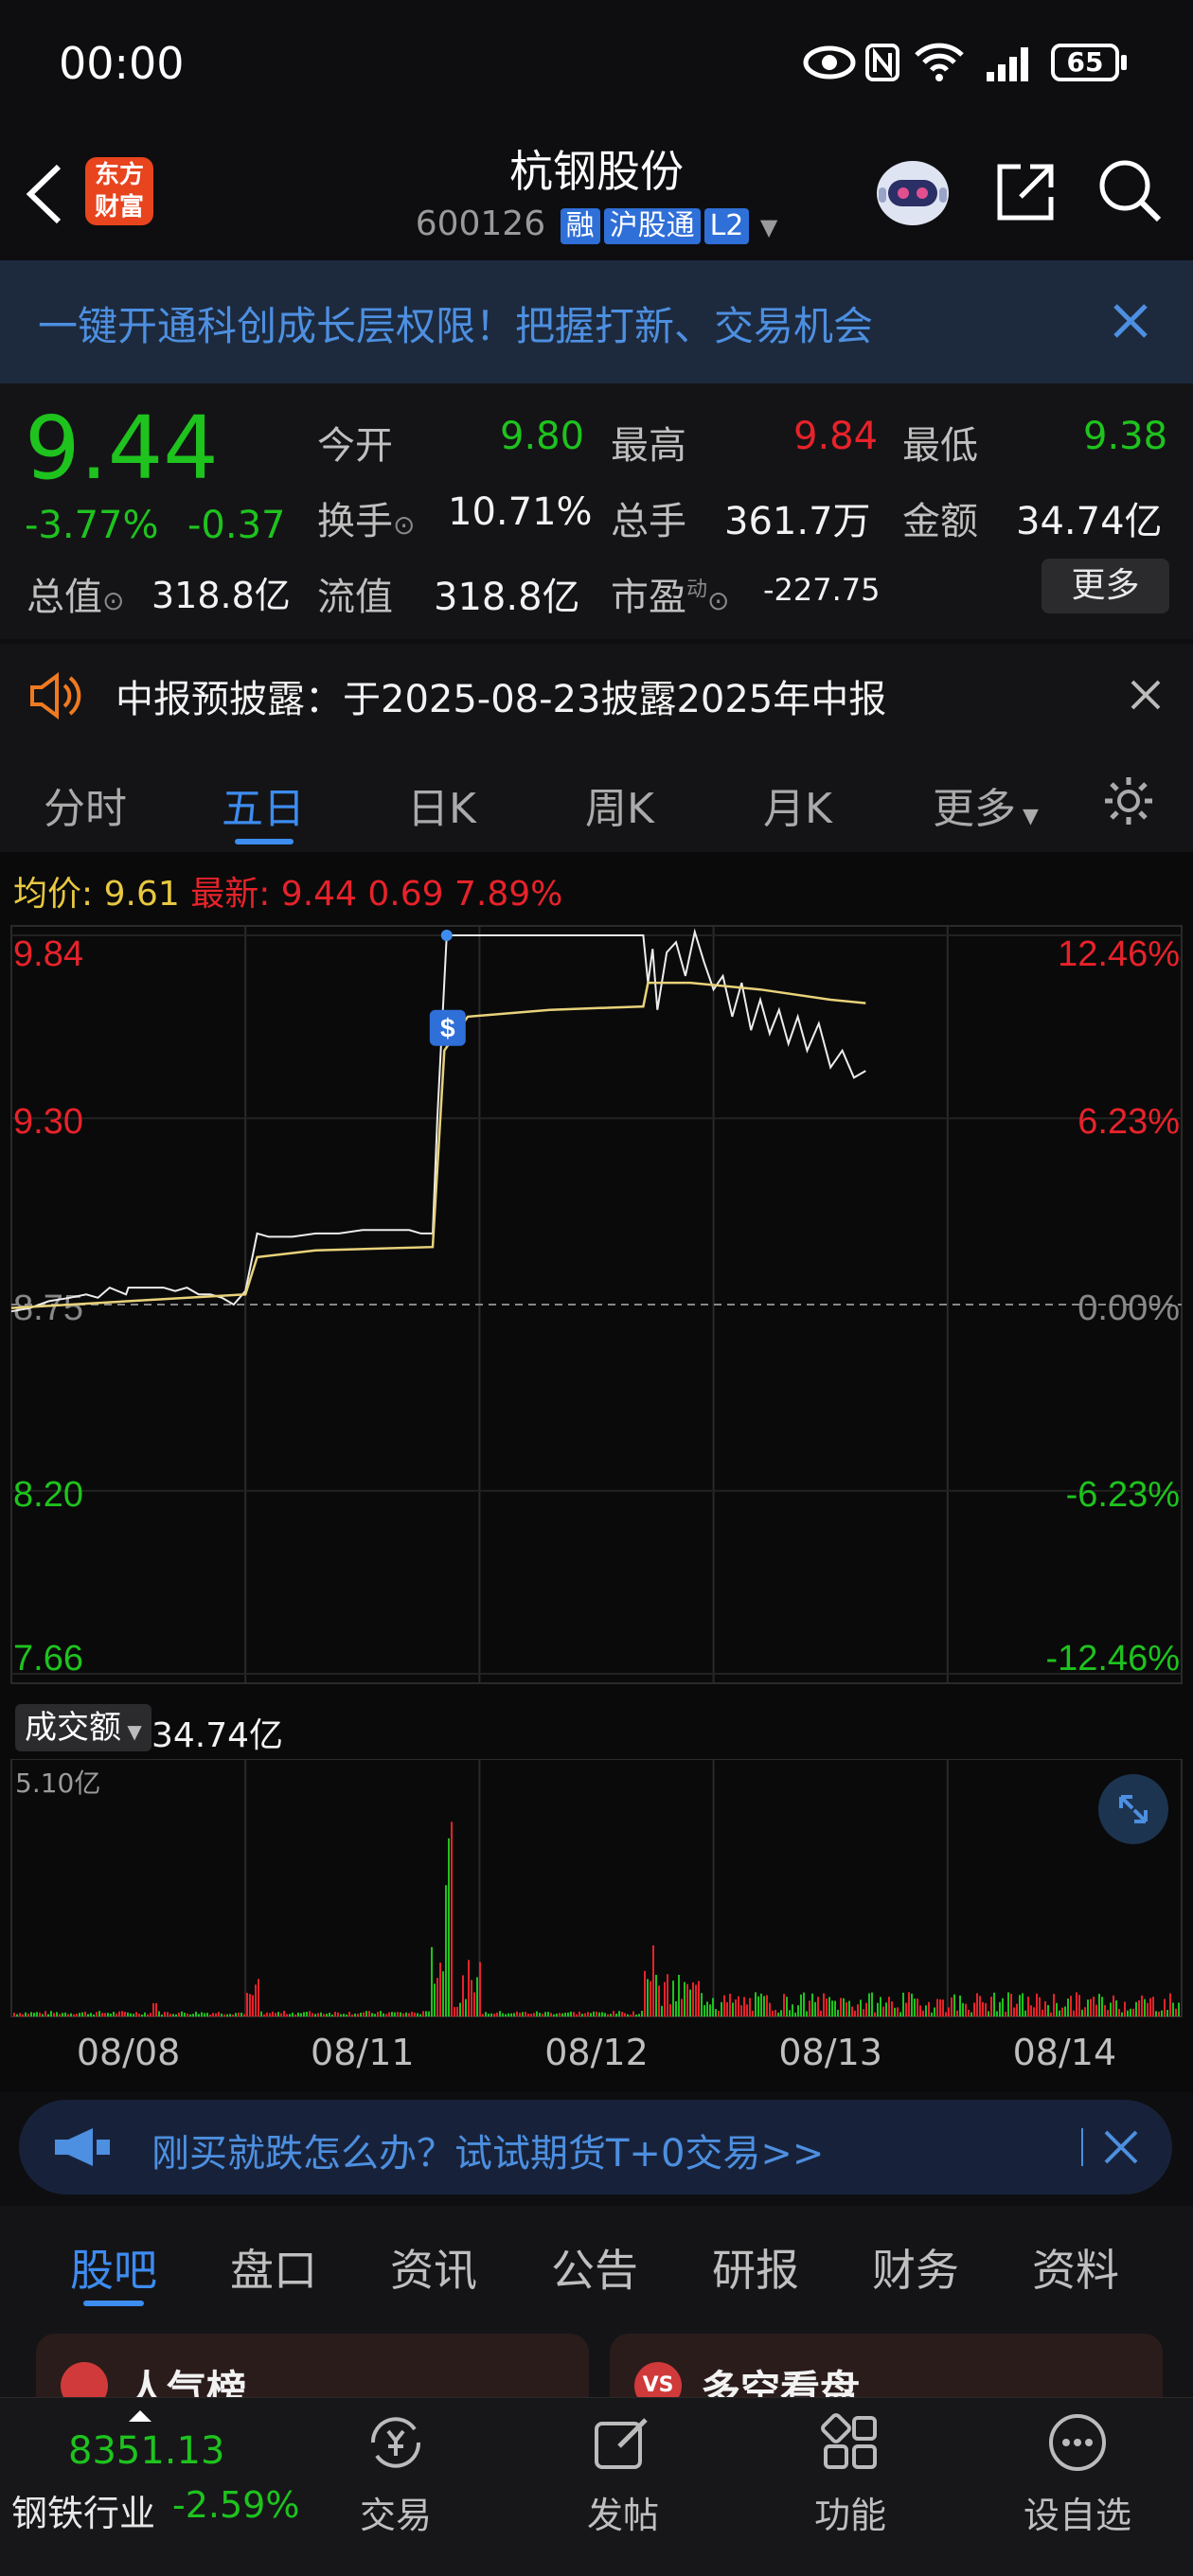  Describe the element at coordinates (768, 227) in the screenshot. I see `dropdown-triangle-icon: ▼` at that location.